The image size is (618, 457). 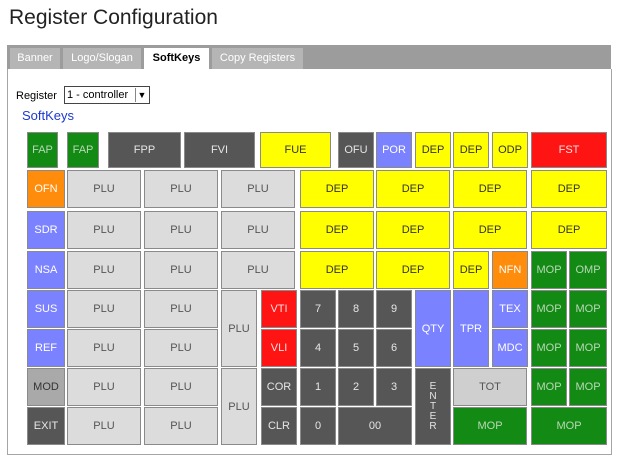 What do you see at coordinates (588, 348) in the screenshot?
I see `softkey-r6-mop2: MOP` at bounding box center [588, 348].